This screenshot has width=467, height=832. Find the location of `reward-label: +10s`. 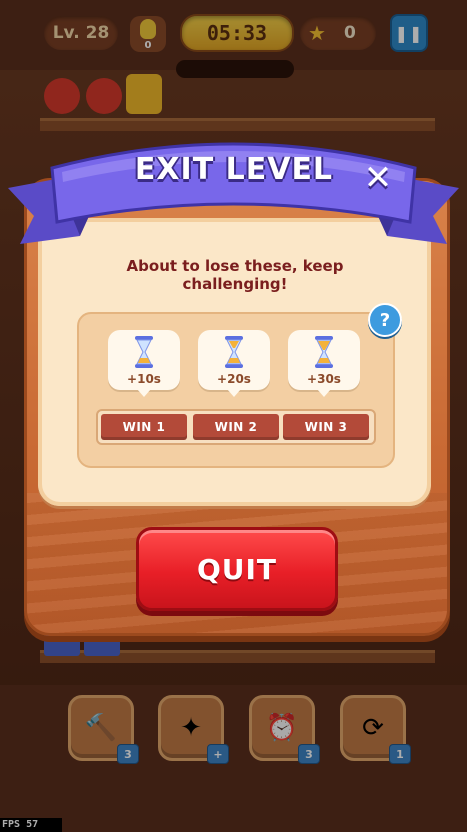

reward-label: +10s is located at coordinates (144, 379).